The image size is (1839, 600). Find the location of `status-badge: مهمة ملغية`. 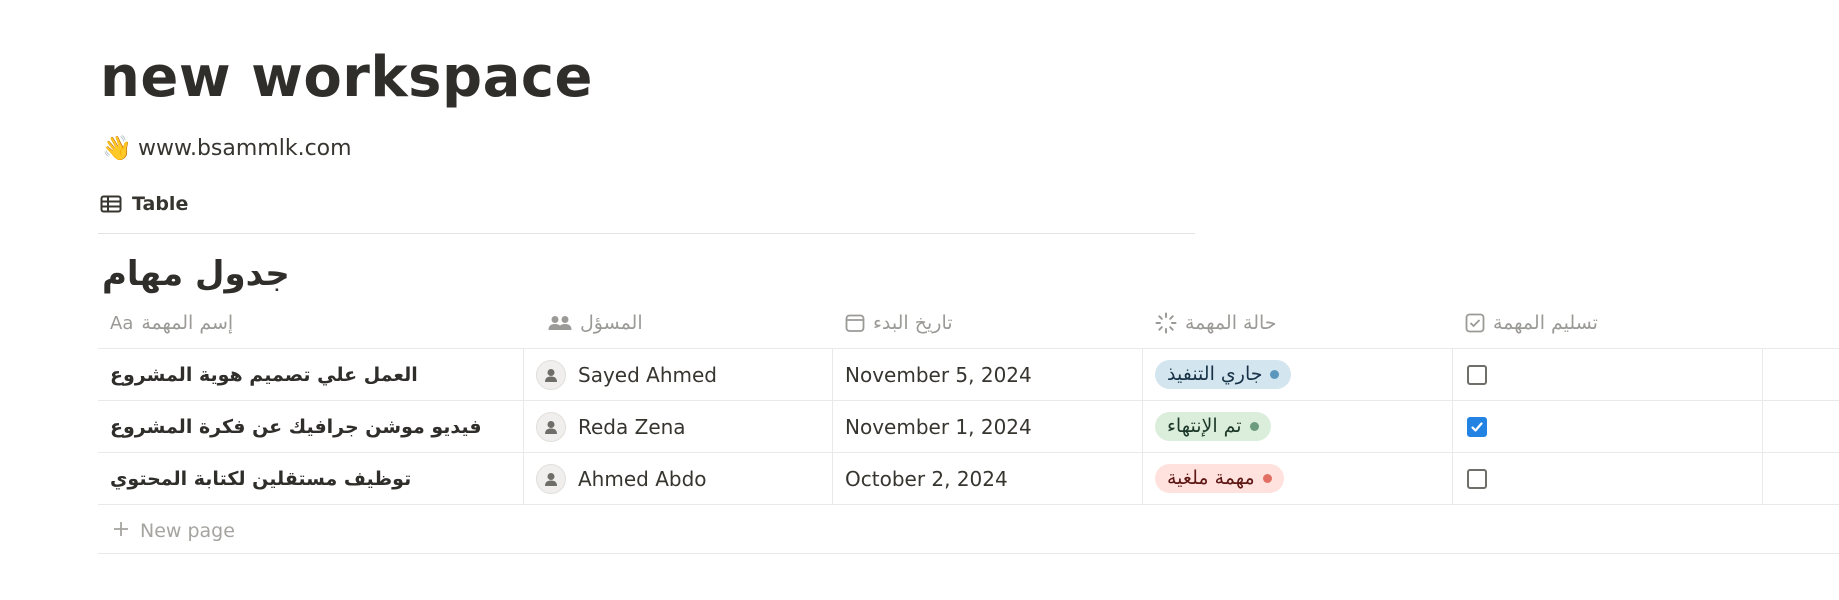

status-badge: مهمة ملغية is located at coordinates (1219, 478).